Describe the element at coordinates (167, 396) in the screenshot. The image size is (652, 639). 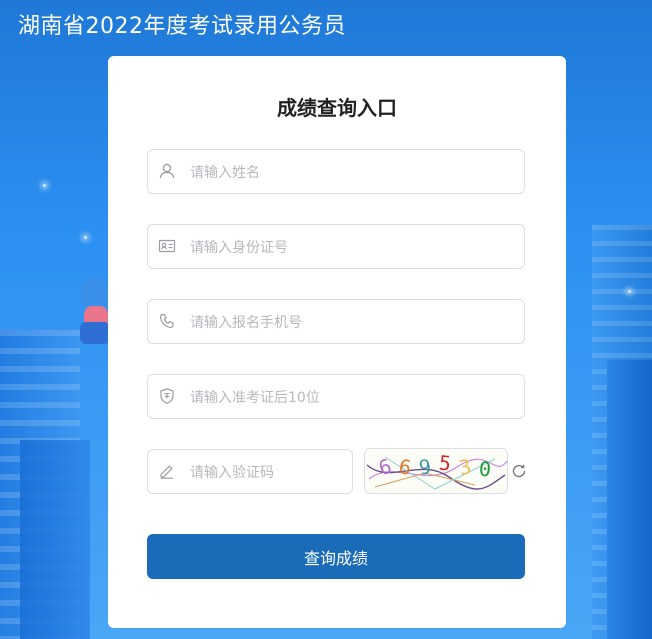
I see `shield-icon` at that location.